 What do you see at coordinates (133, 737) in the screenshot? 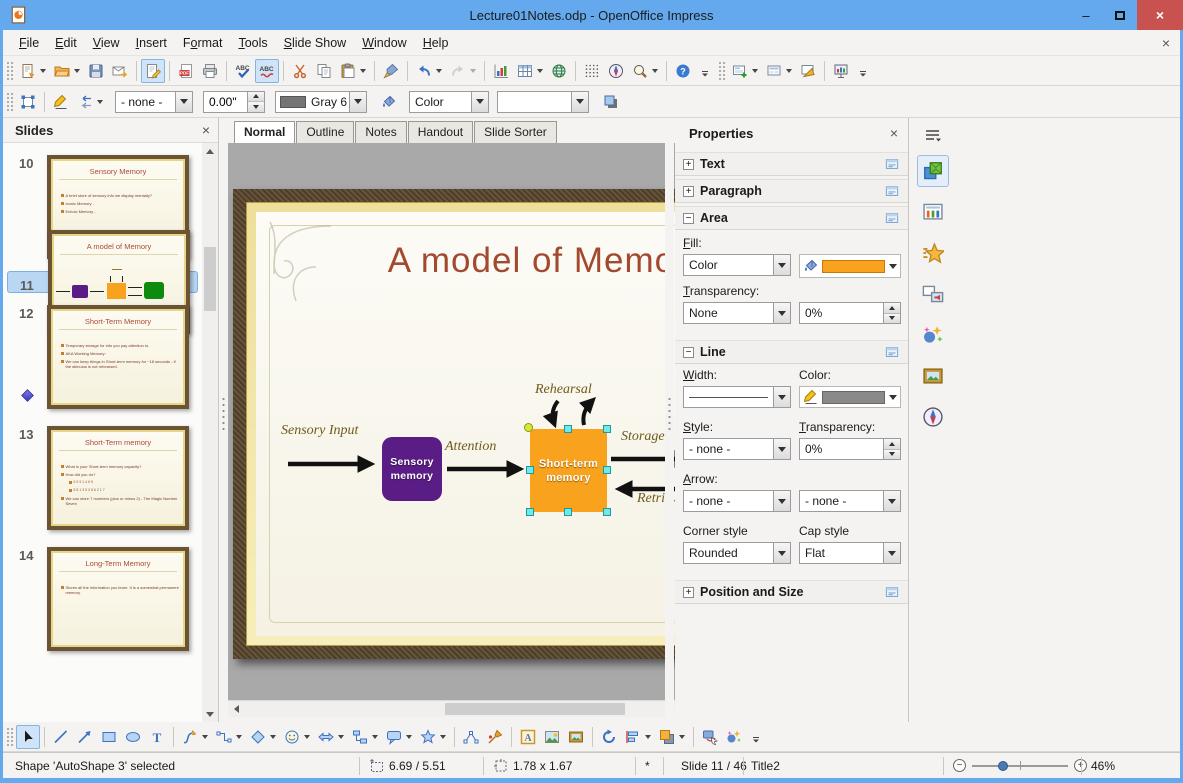
I see `draw-ellipse-button` at bounding box center [133, 737].